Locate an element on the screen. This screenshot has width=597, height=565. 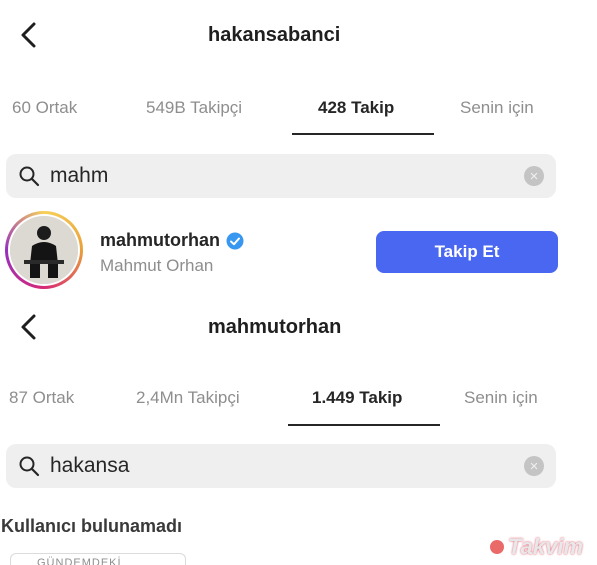
verified-badge-icon is located at coordinates (235, 240).